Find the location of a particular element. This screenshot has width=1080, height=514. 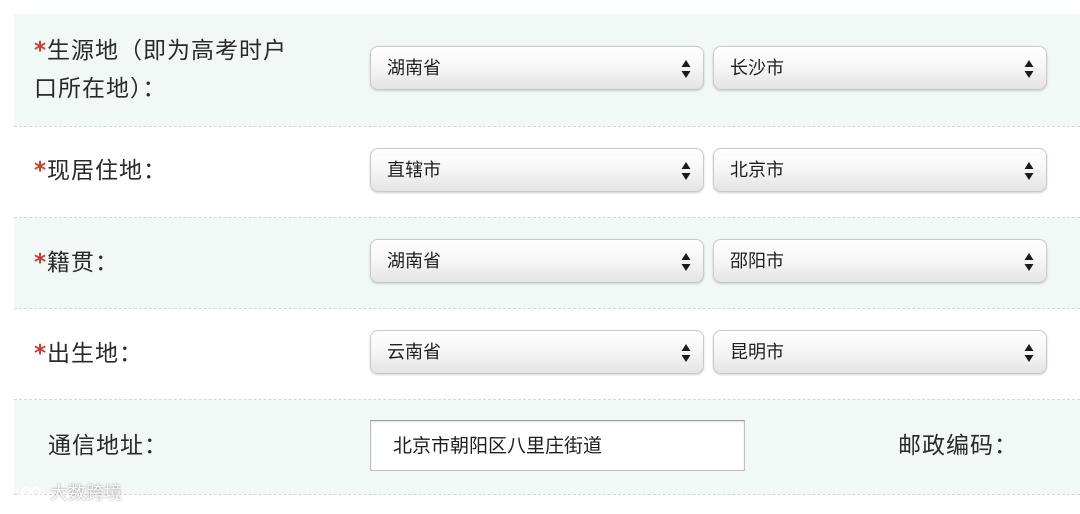

native-province-select: 湖南省 is located at coordinates (537, 261).